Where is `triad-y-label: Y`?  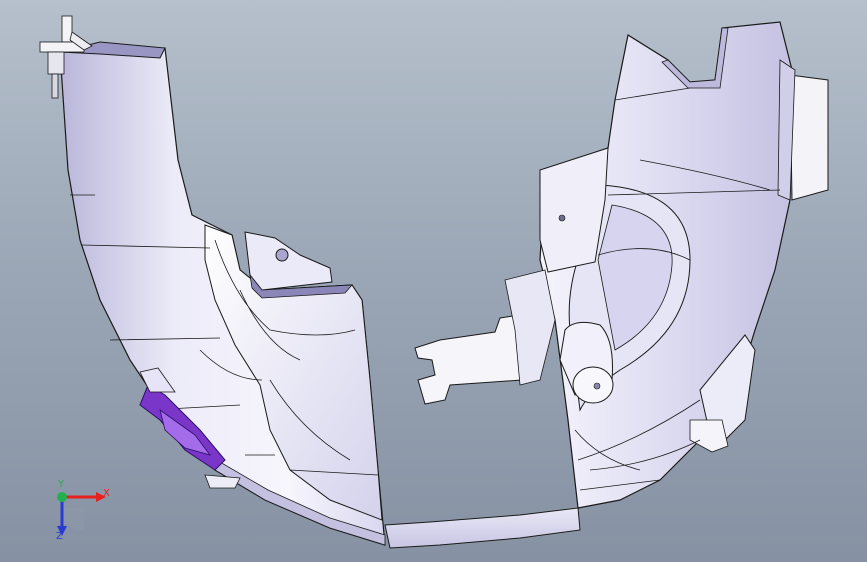 triad-y-label: Y is located at coordinates (61, 484).